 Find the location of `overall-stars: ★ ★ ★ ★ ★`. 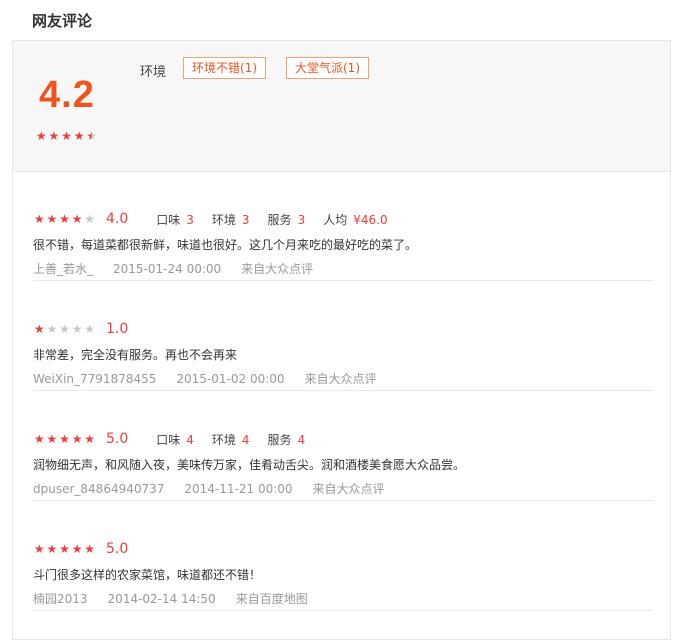

overall-stars: ★ ★ ★ ★ ★ is located at coordinates (66, 136).